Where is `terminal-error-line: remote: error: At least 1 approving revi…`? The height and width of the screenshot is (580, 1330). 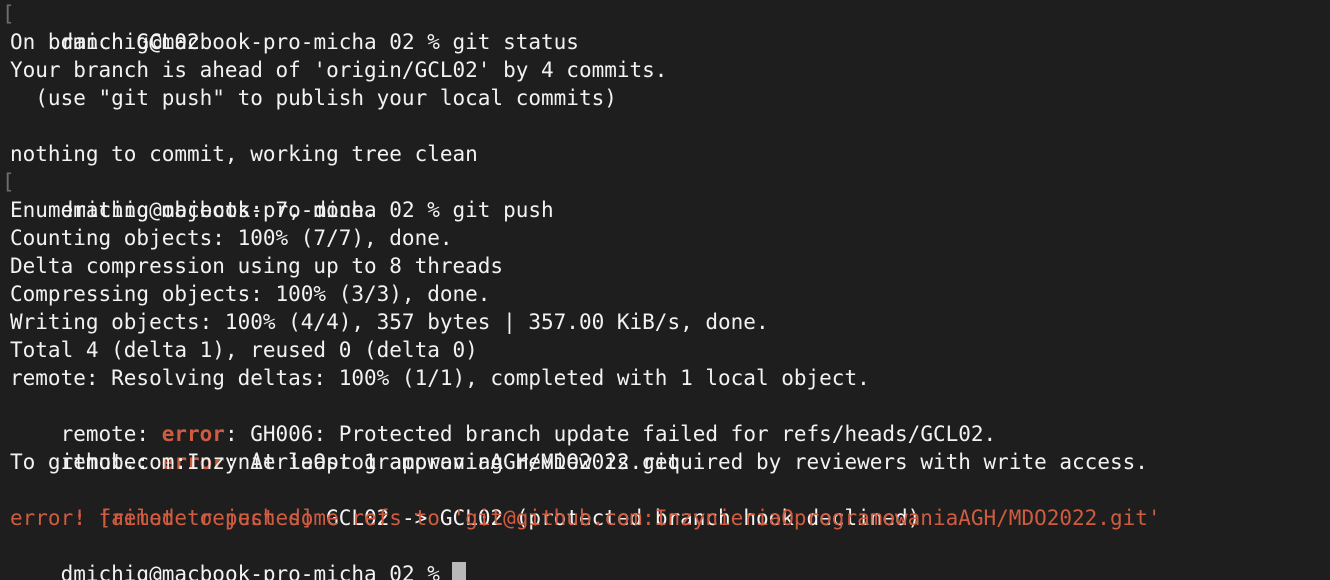
terminal-error-line: remote: error: At least 1 approving revi… is located at coordinates (670, 447).